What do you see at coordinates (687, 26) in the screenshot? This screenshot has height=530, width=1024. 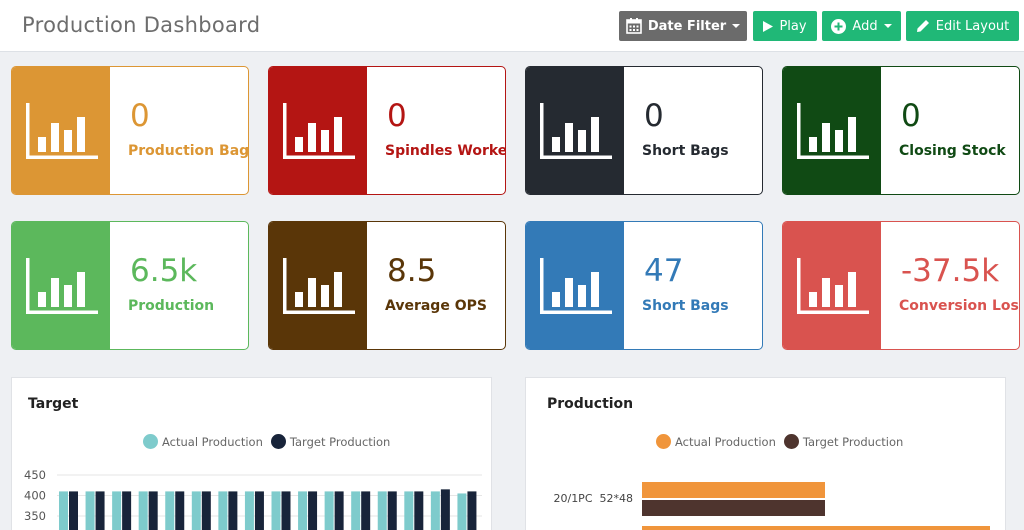 I see `date-filter-label: Date Filter` at bounding box center [687, 26].